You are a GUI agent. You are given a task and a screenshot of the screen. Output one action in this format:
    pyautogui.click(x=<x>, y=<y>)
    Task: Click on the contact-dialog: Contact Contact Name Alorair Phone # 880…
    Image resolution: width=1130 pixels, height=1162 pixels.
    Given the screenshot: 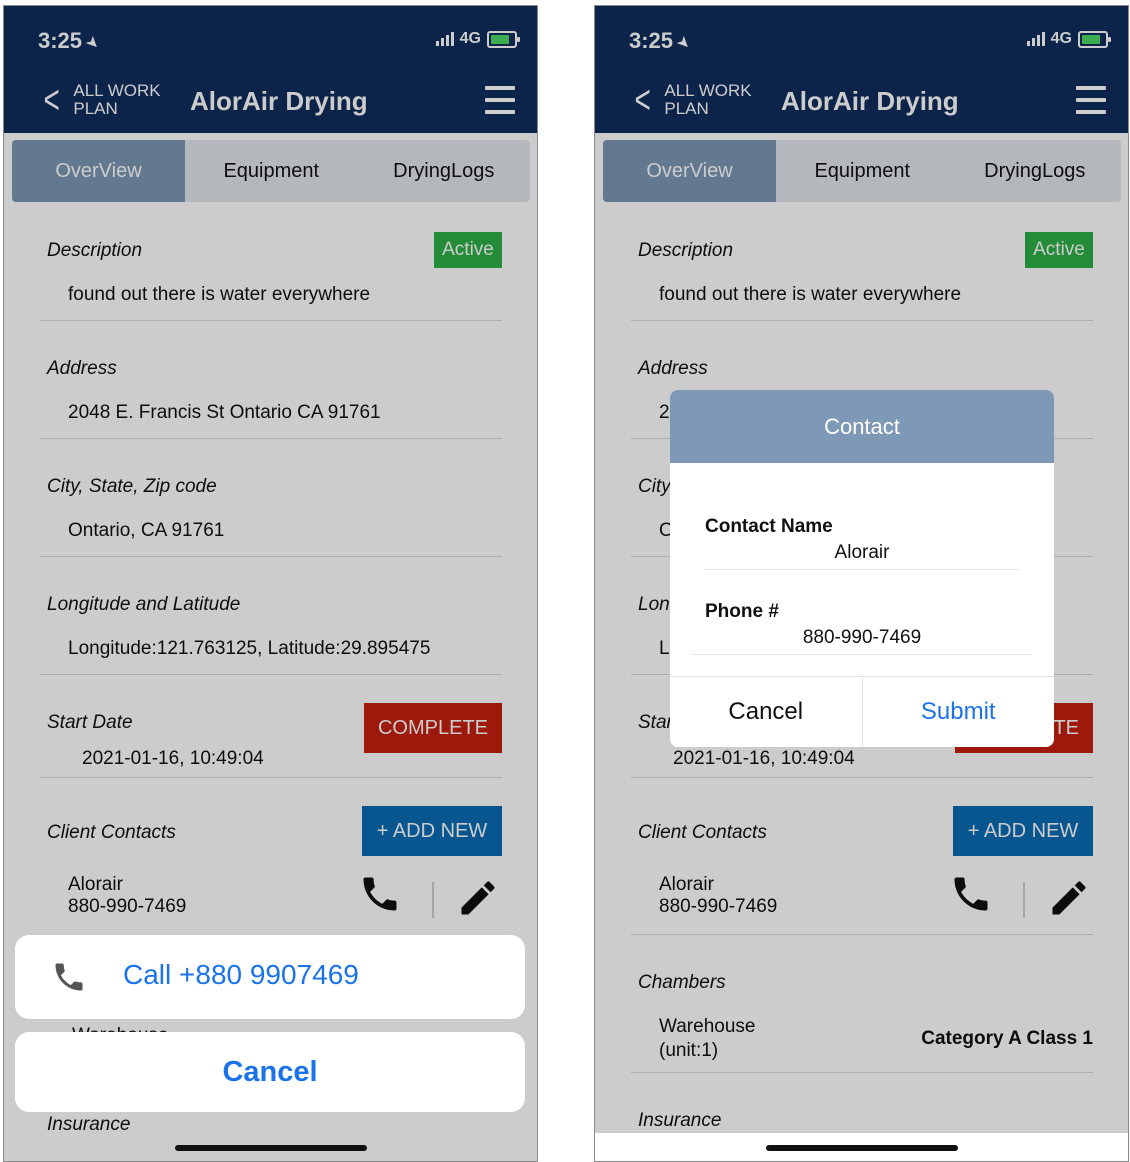 What is the action you would take?
    pyautogui.click(x=862, y=568)
    